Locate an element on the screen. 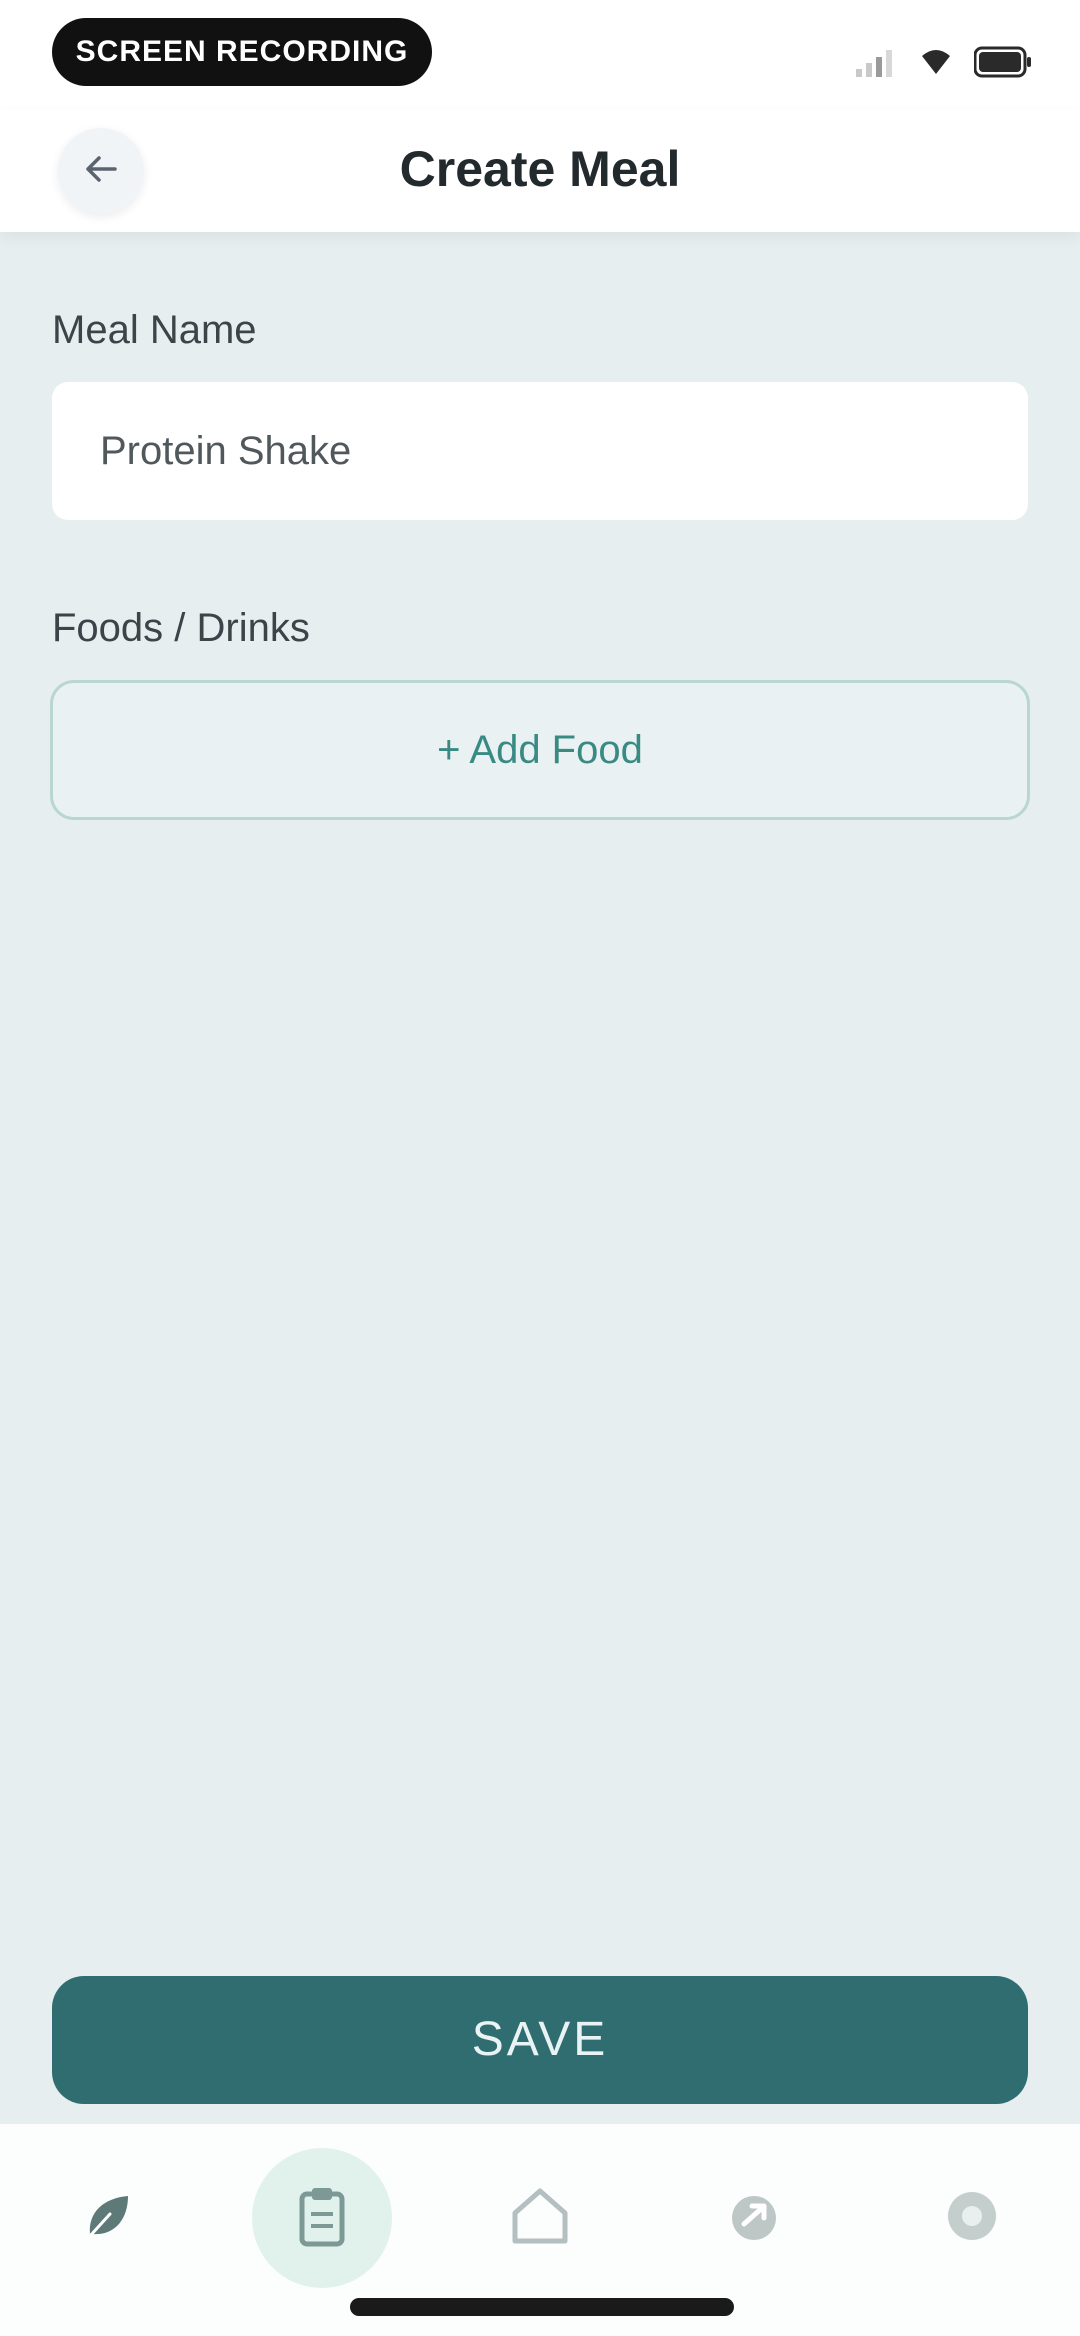 This screenshot has height=2336, width=1080. share-icon is located at coordinates (754, 2218).